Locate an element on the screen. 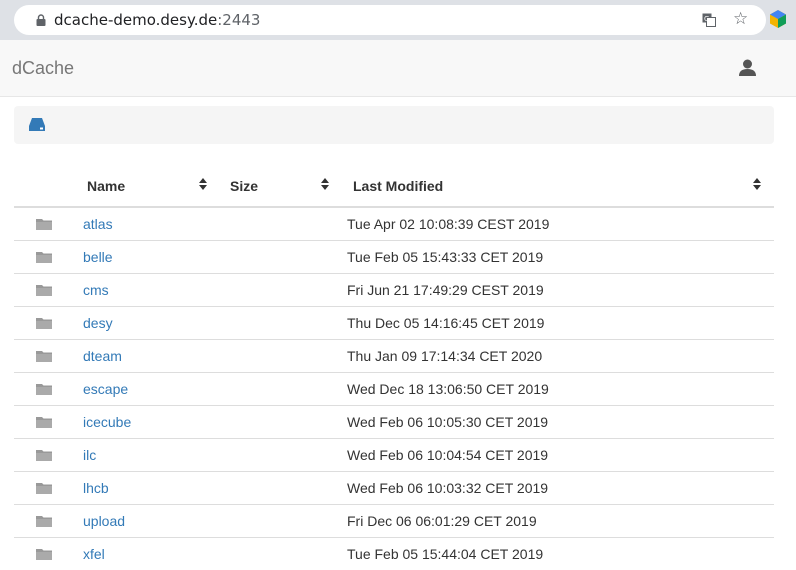  extension-icon is located at coordinates (778, 19).